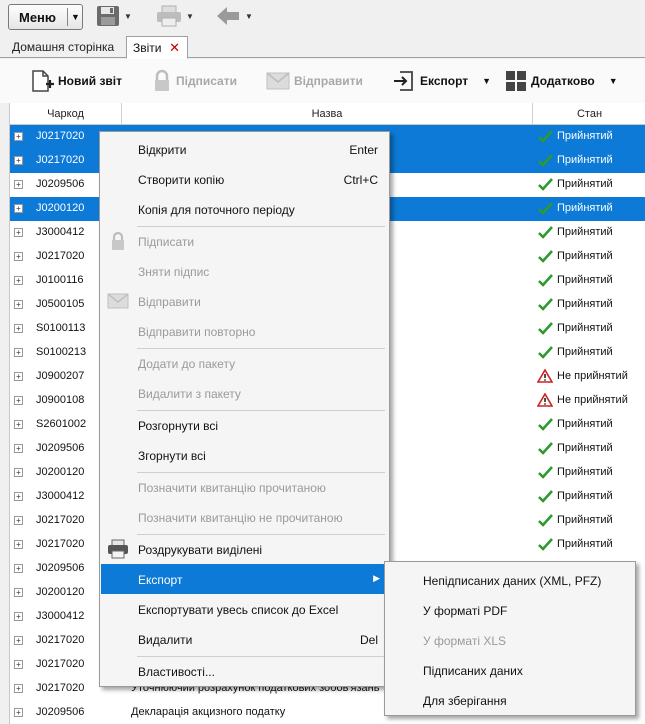  What do you see at coordinates (516, 81) in the screenshot?
I see `grid-icon` at bounding box center [516, 81].